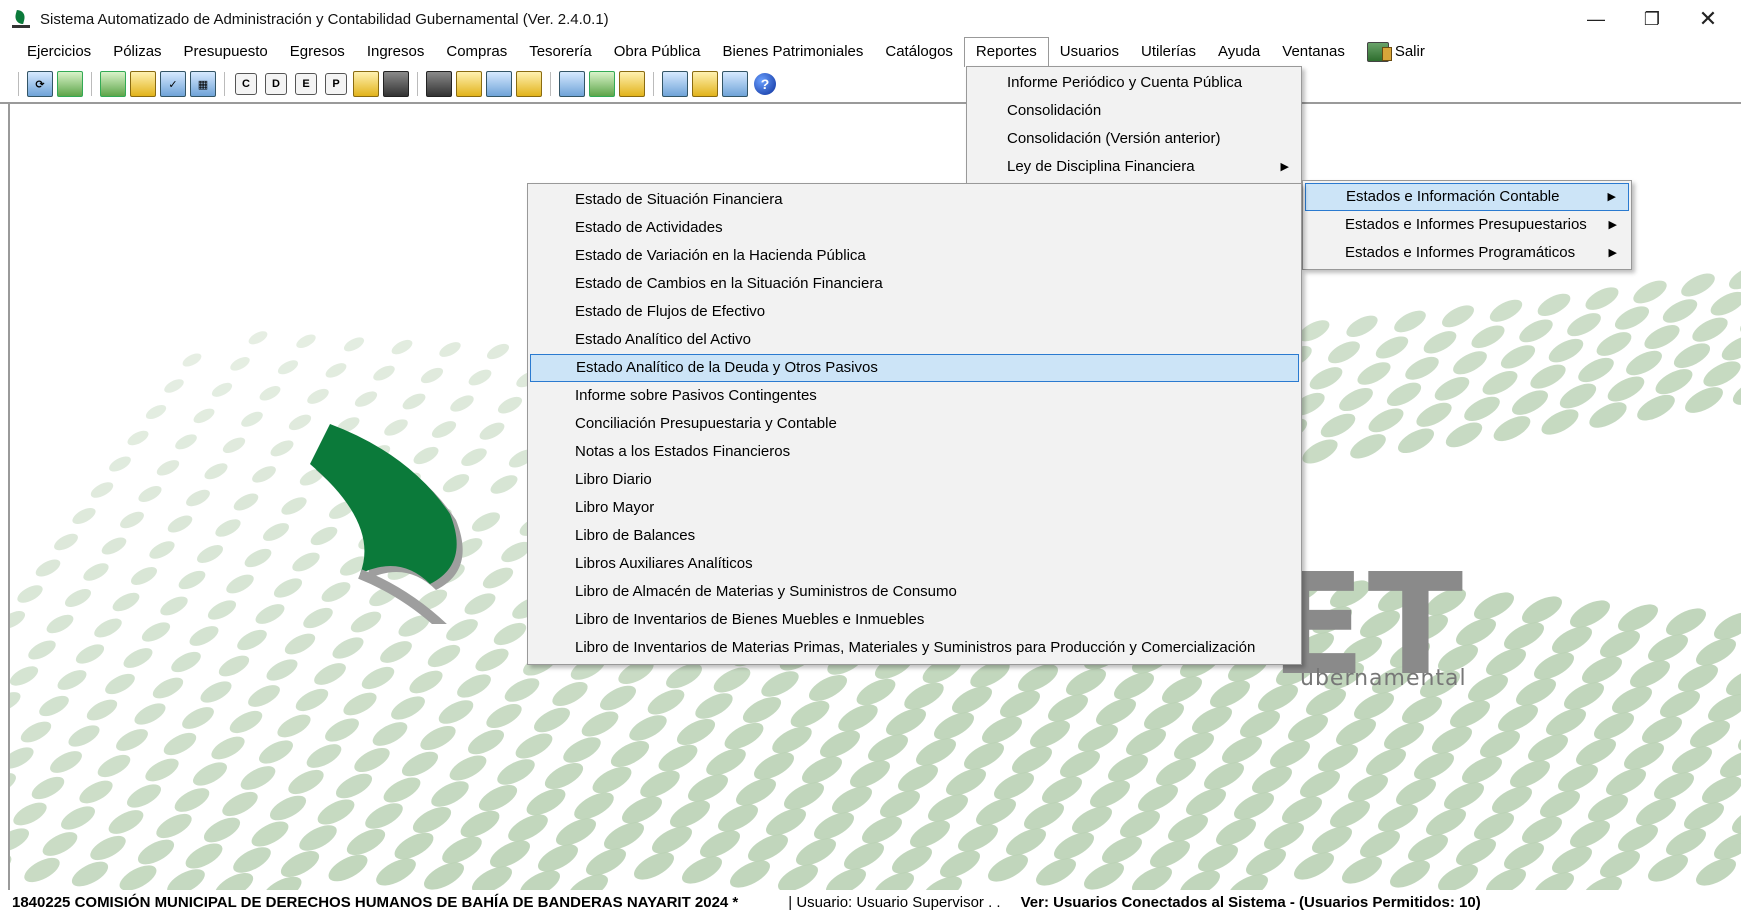 Image resolution: width=1741 pixels, height=915 pixels. What do you see at coordinates (914, 424) in the screenshot?
I see `contable-menu-item: Conciliación Presupuestaria y Contable` at bounding box center [914, 424].